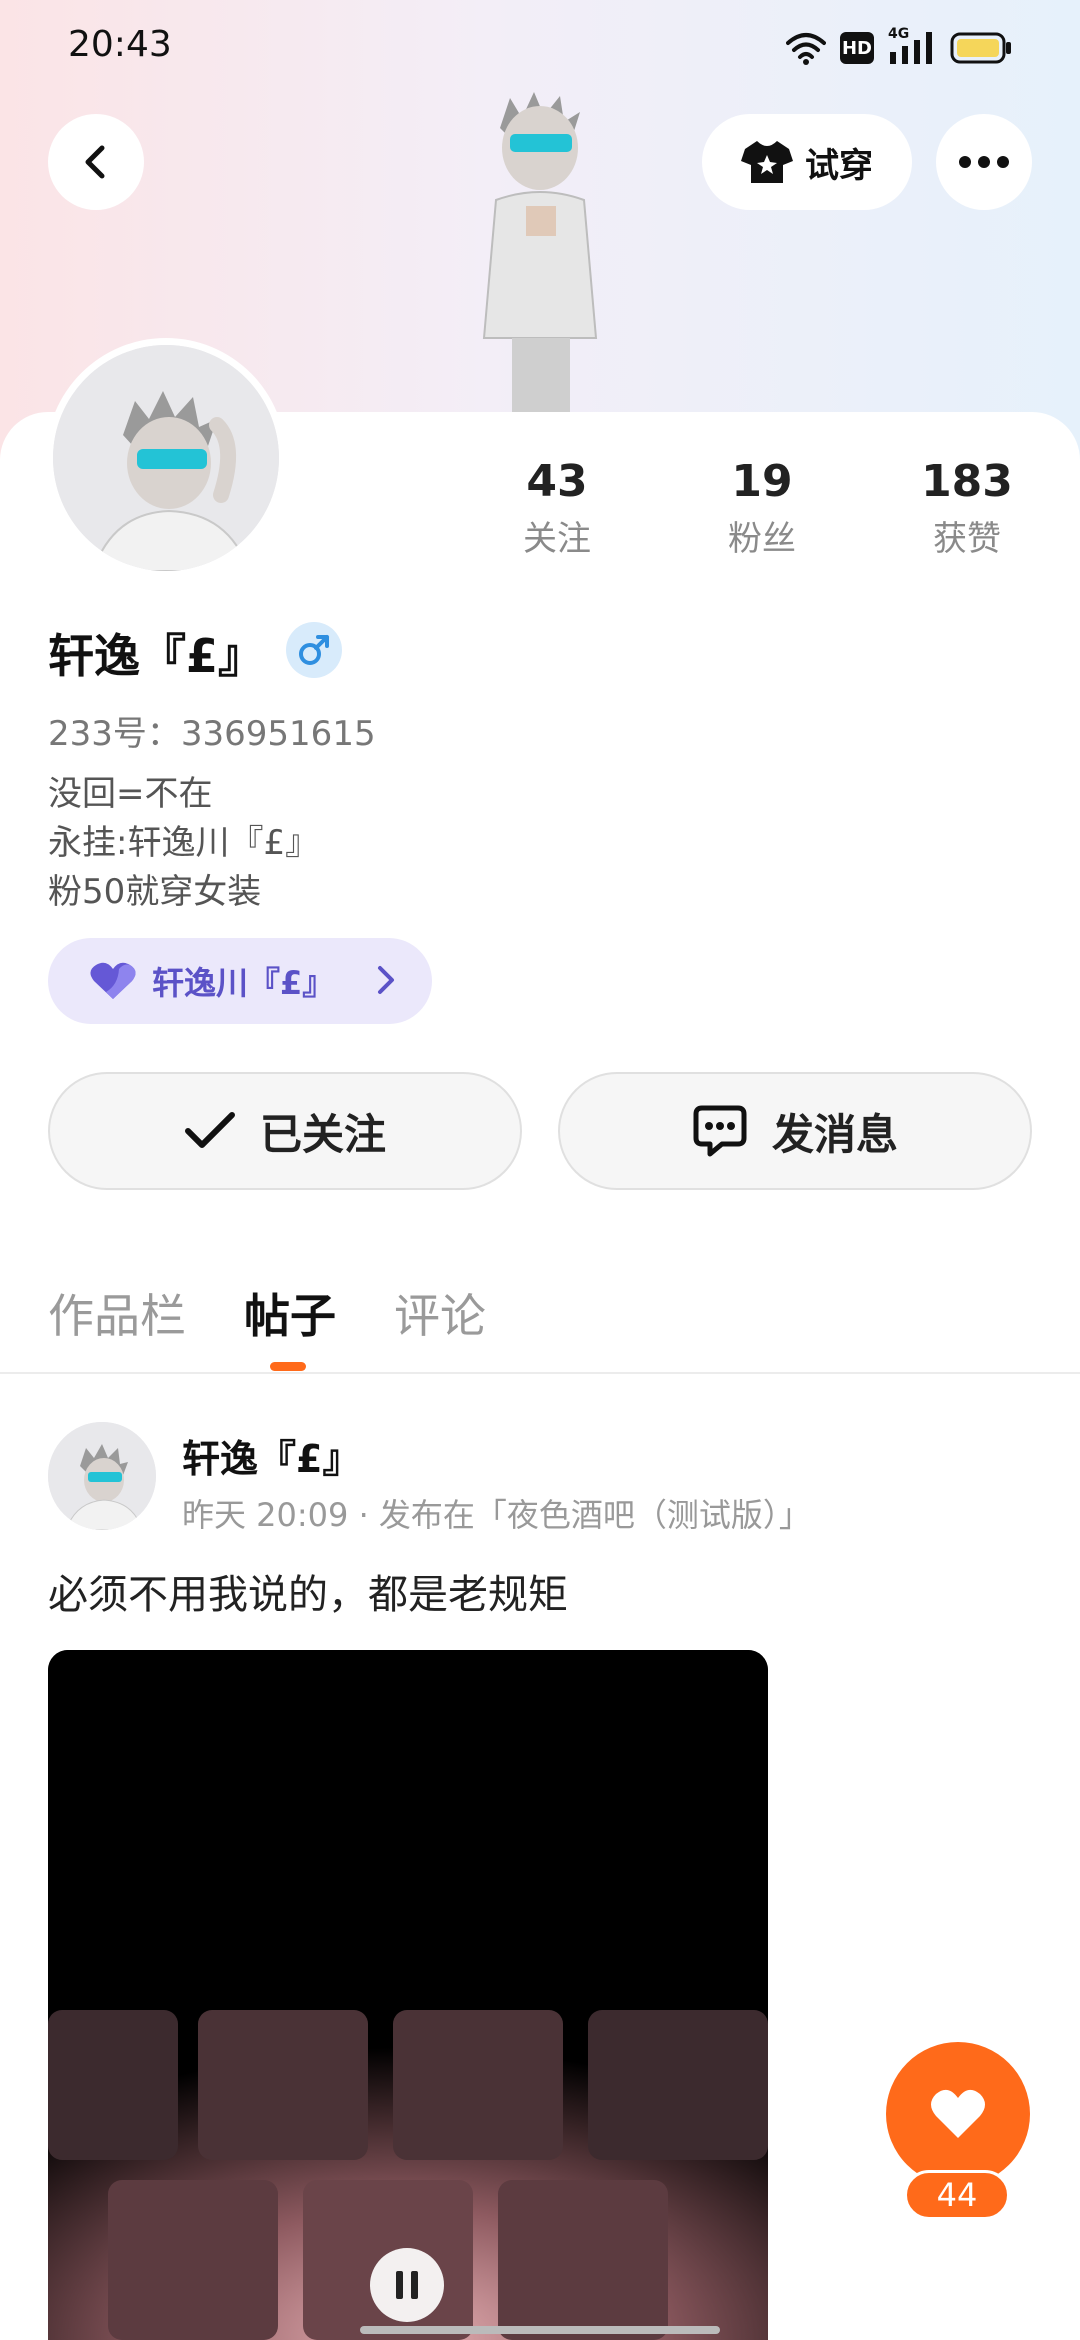 This screenshot has height=2340, width=1080. I want to click on like-count: 44, so click(957, 2195).